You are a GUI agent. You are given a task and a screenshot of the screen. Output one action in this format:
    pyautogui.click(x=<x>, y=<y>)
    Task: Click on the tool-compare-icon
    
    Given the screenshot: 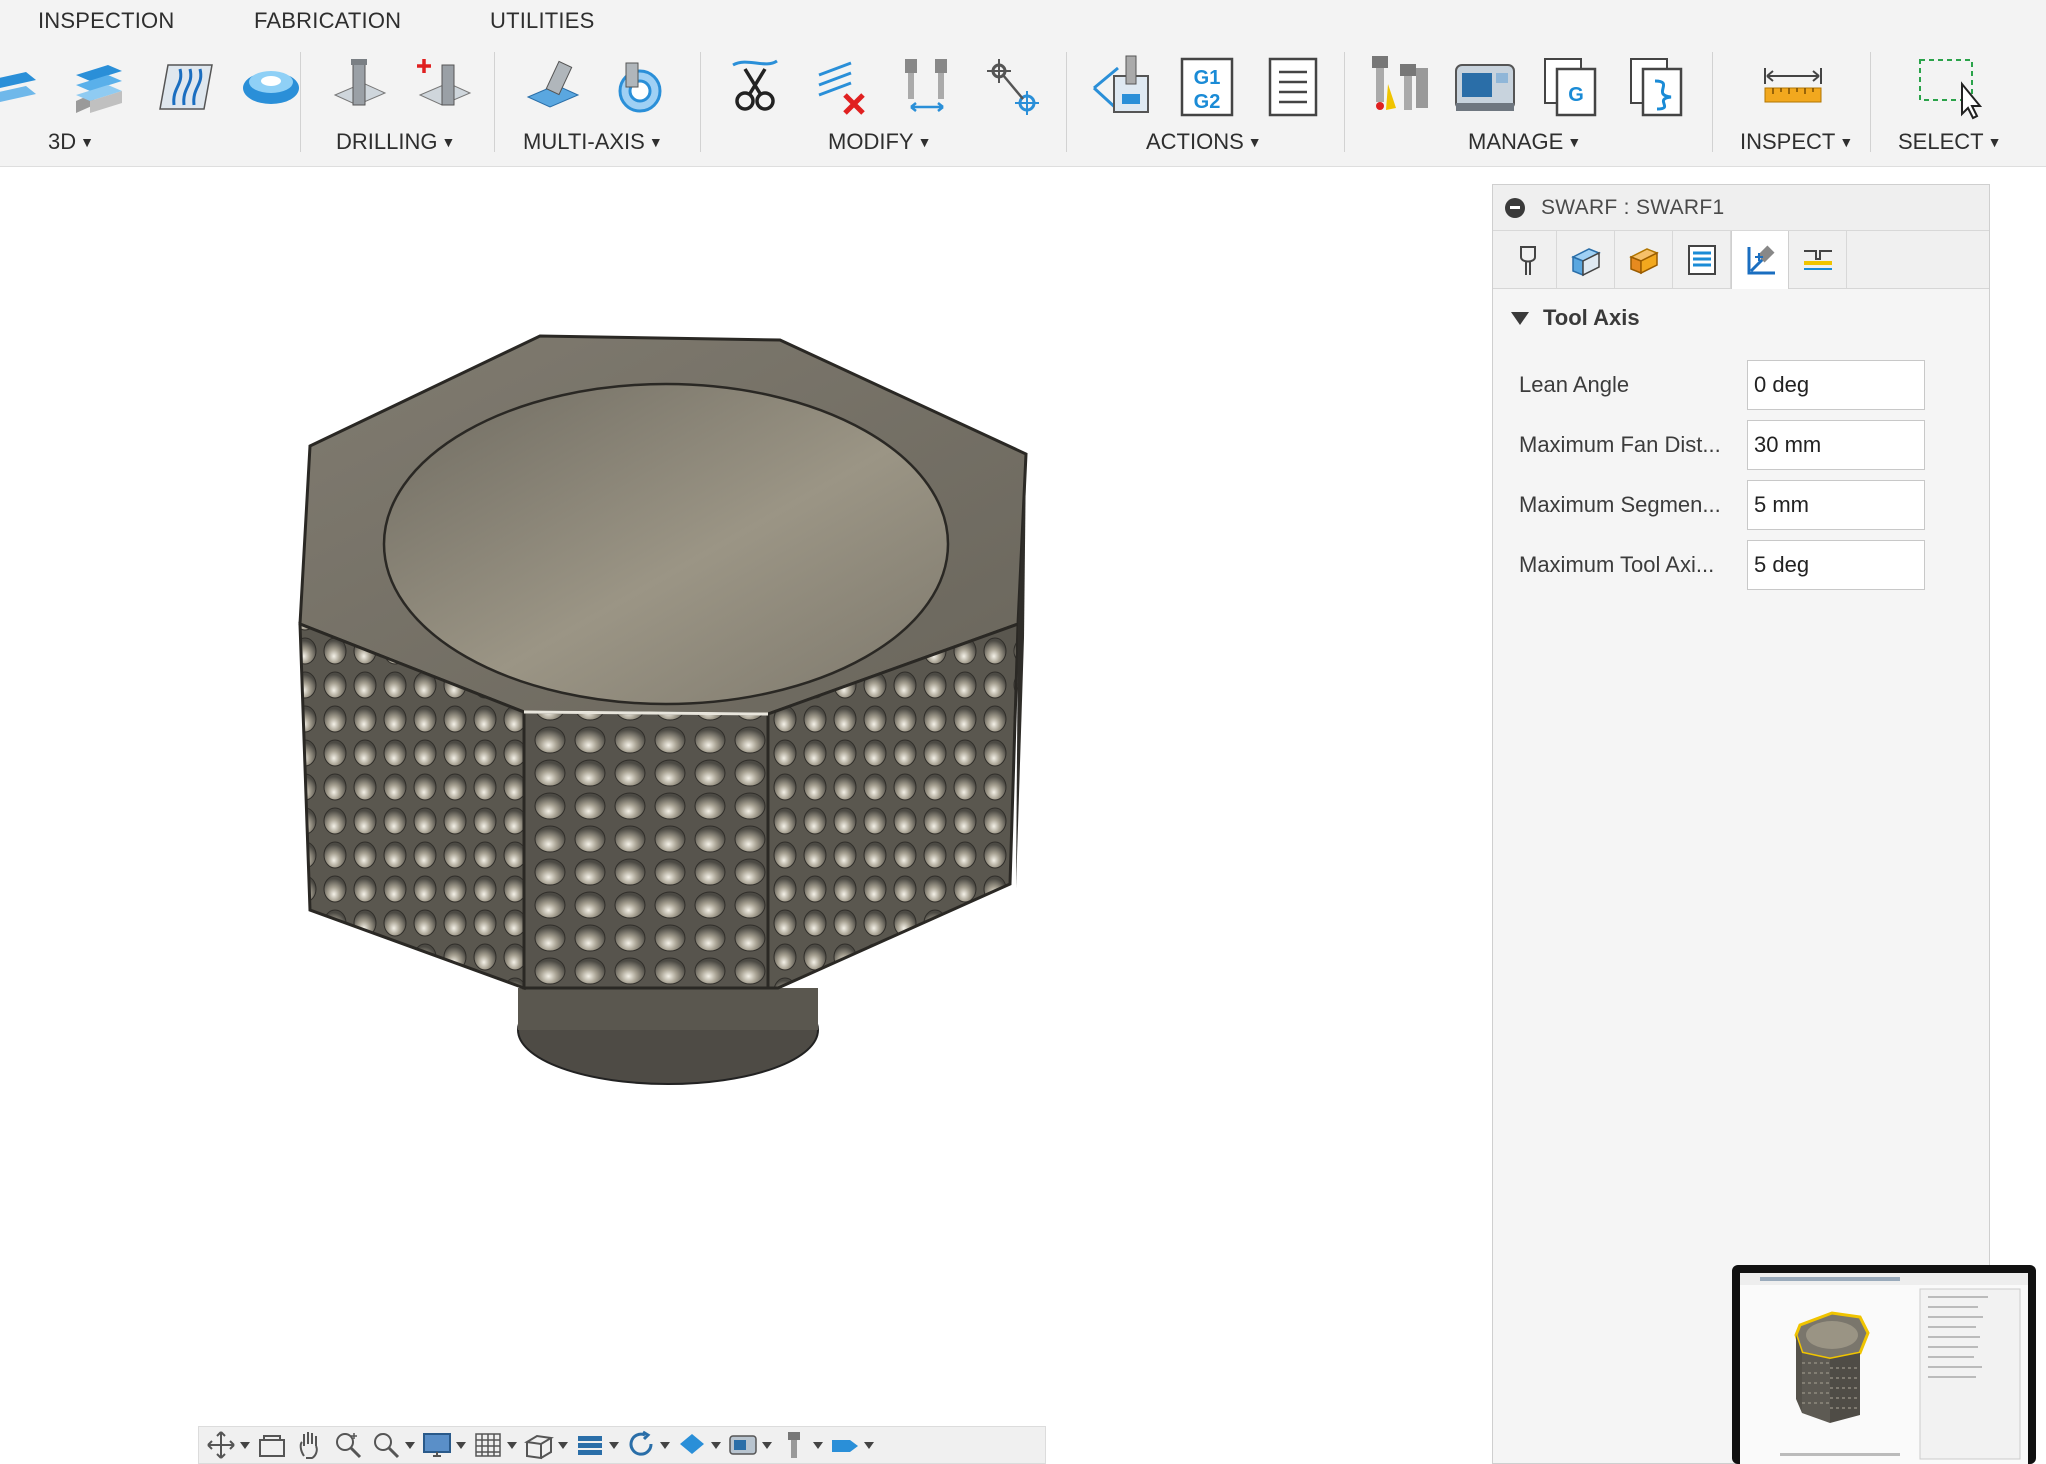 What is the action you would take?
    pyautogui.click(x=927, y=87)
    